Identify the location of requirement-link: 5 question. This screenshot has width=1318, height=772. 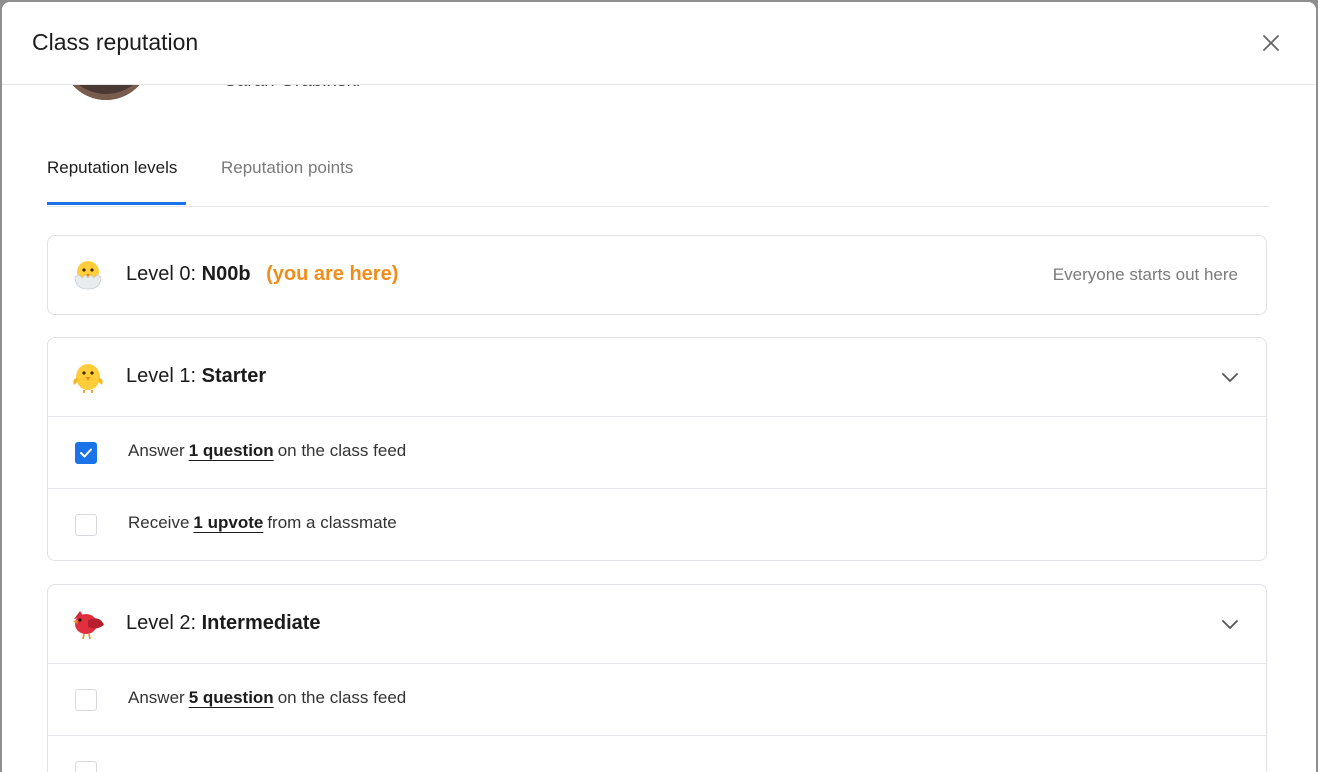
(231, 697).